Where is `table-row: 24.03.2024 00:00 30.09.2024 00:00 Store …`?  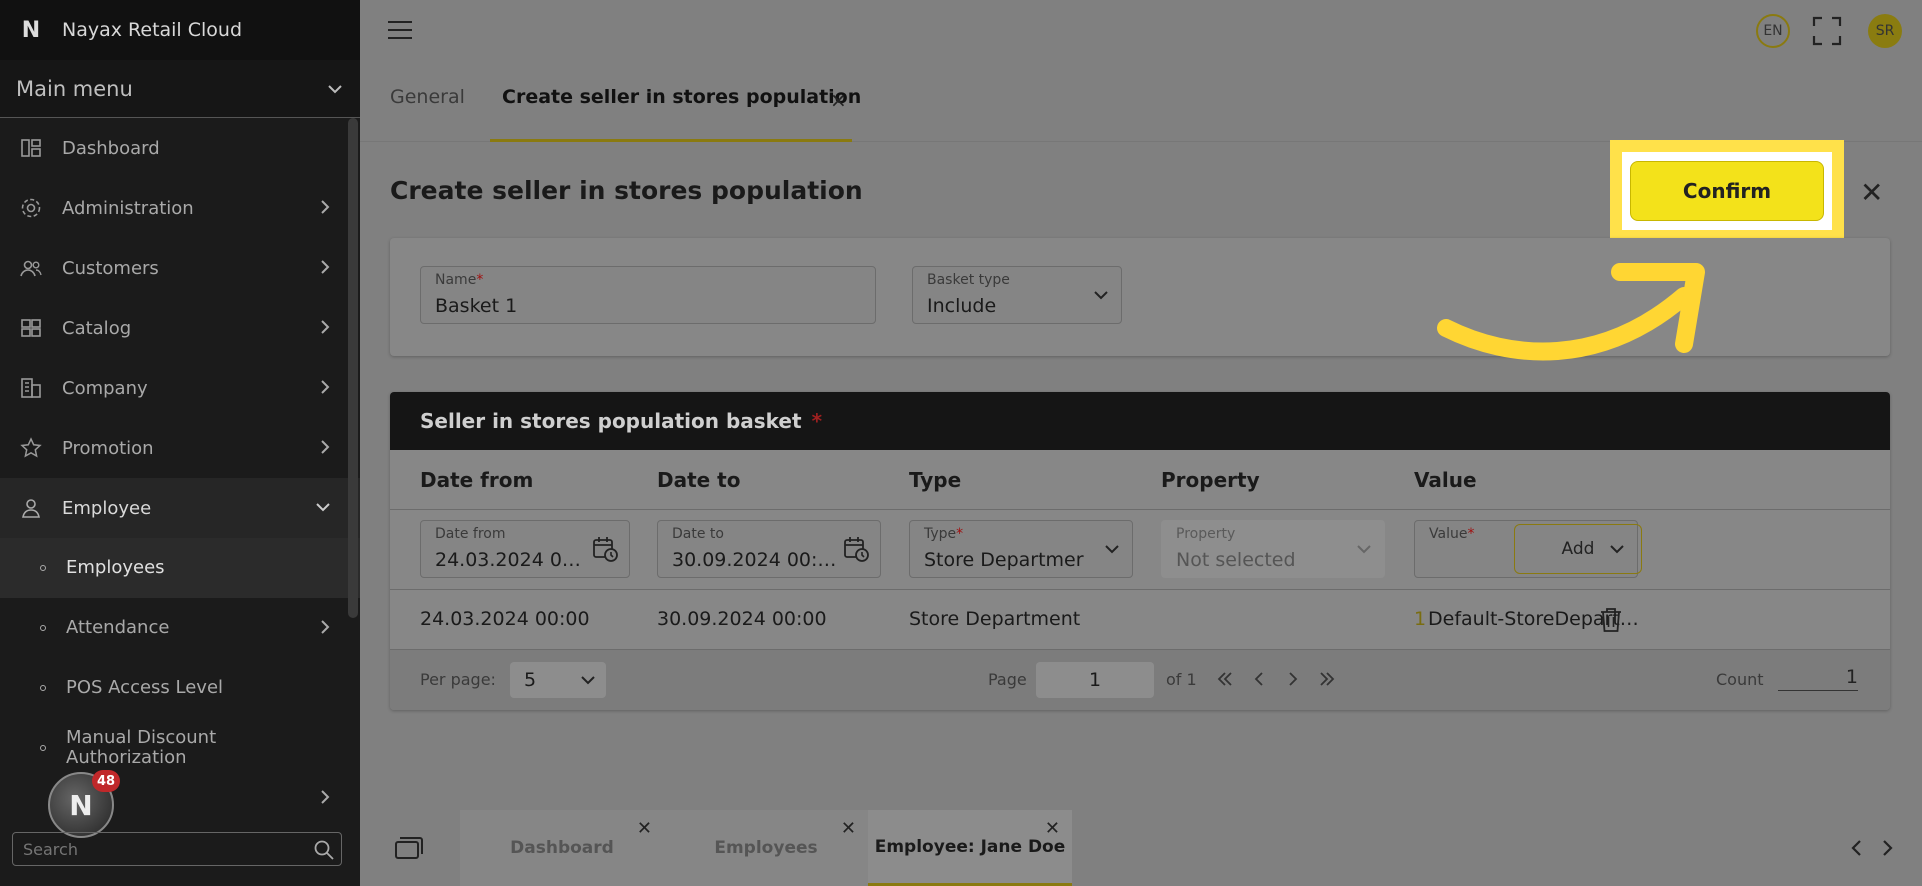
table-row: 24.03.2024 00:00 30.09.2024 00:00 Store … is located at coordinates (1140, 620).